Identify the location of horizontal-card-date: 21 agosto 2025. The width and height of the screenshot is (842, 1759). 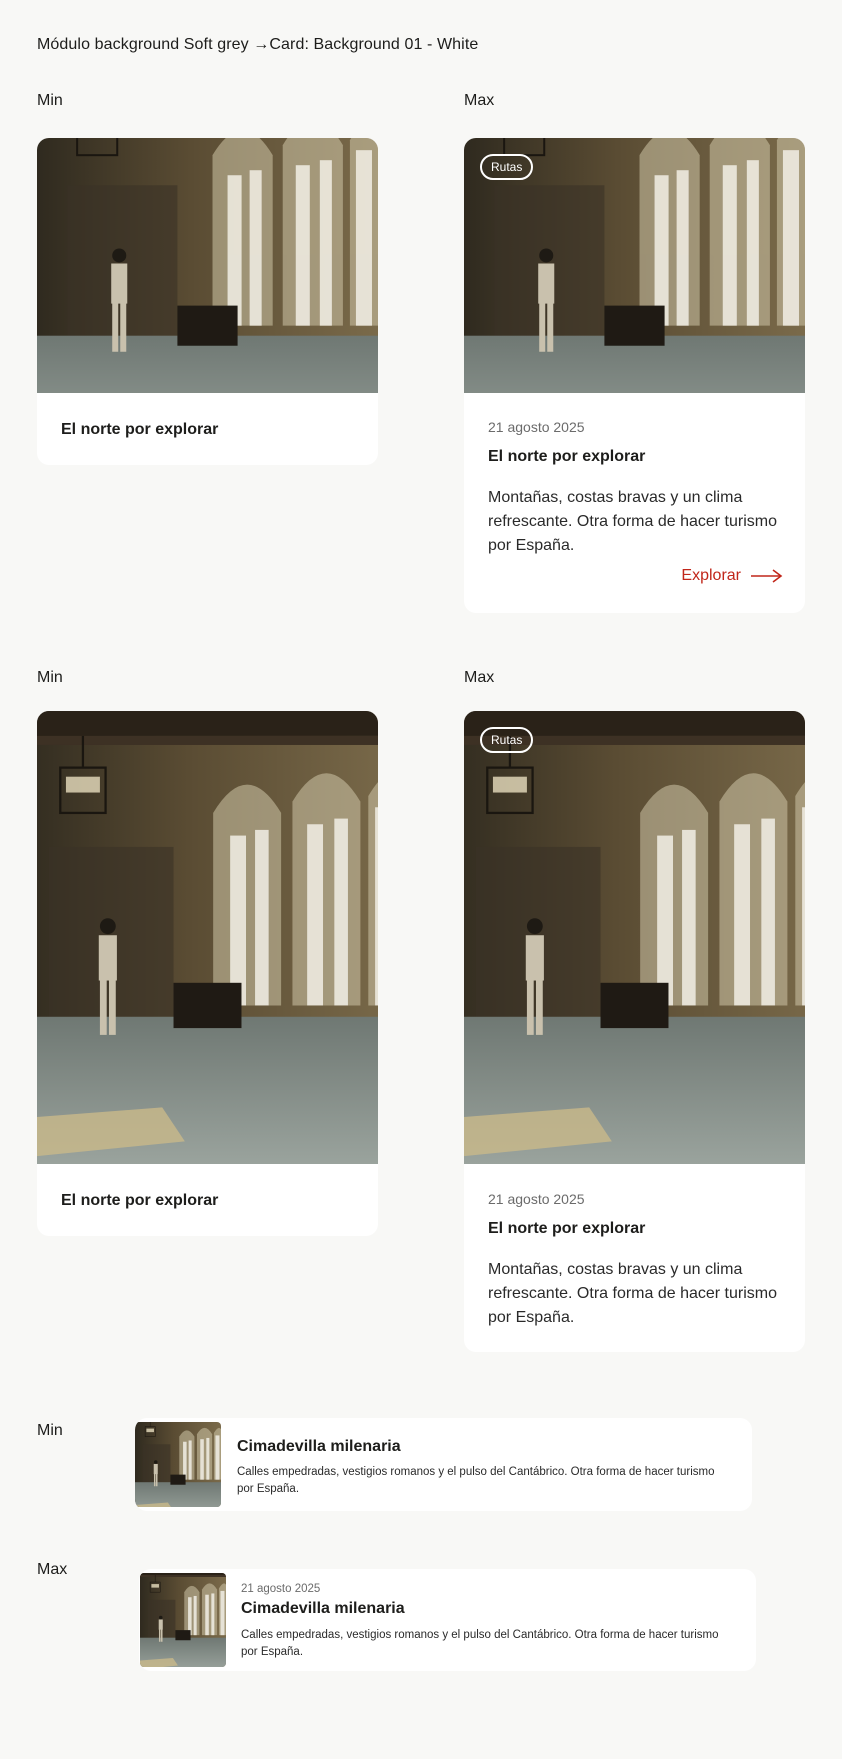
(281, 1589).